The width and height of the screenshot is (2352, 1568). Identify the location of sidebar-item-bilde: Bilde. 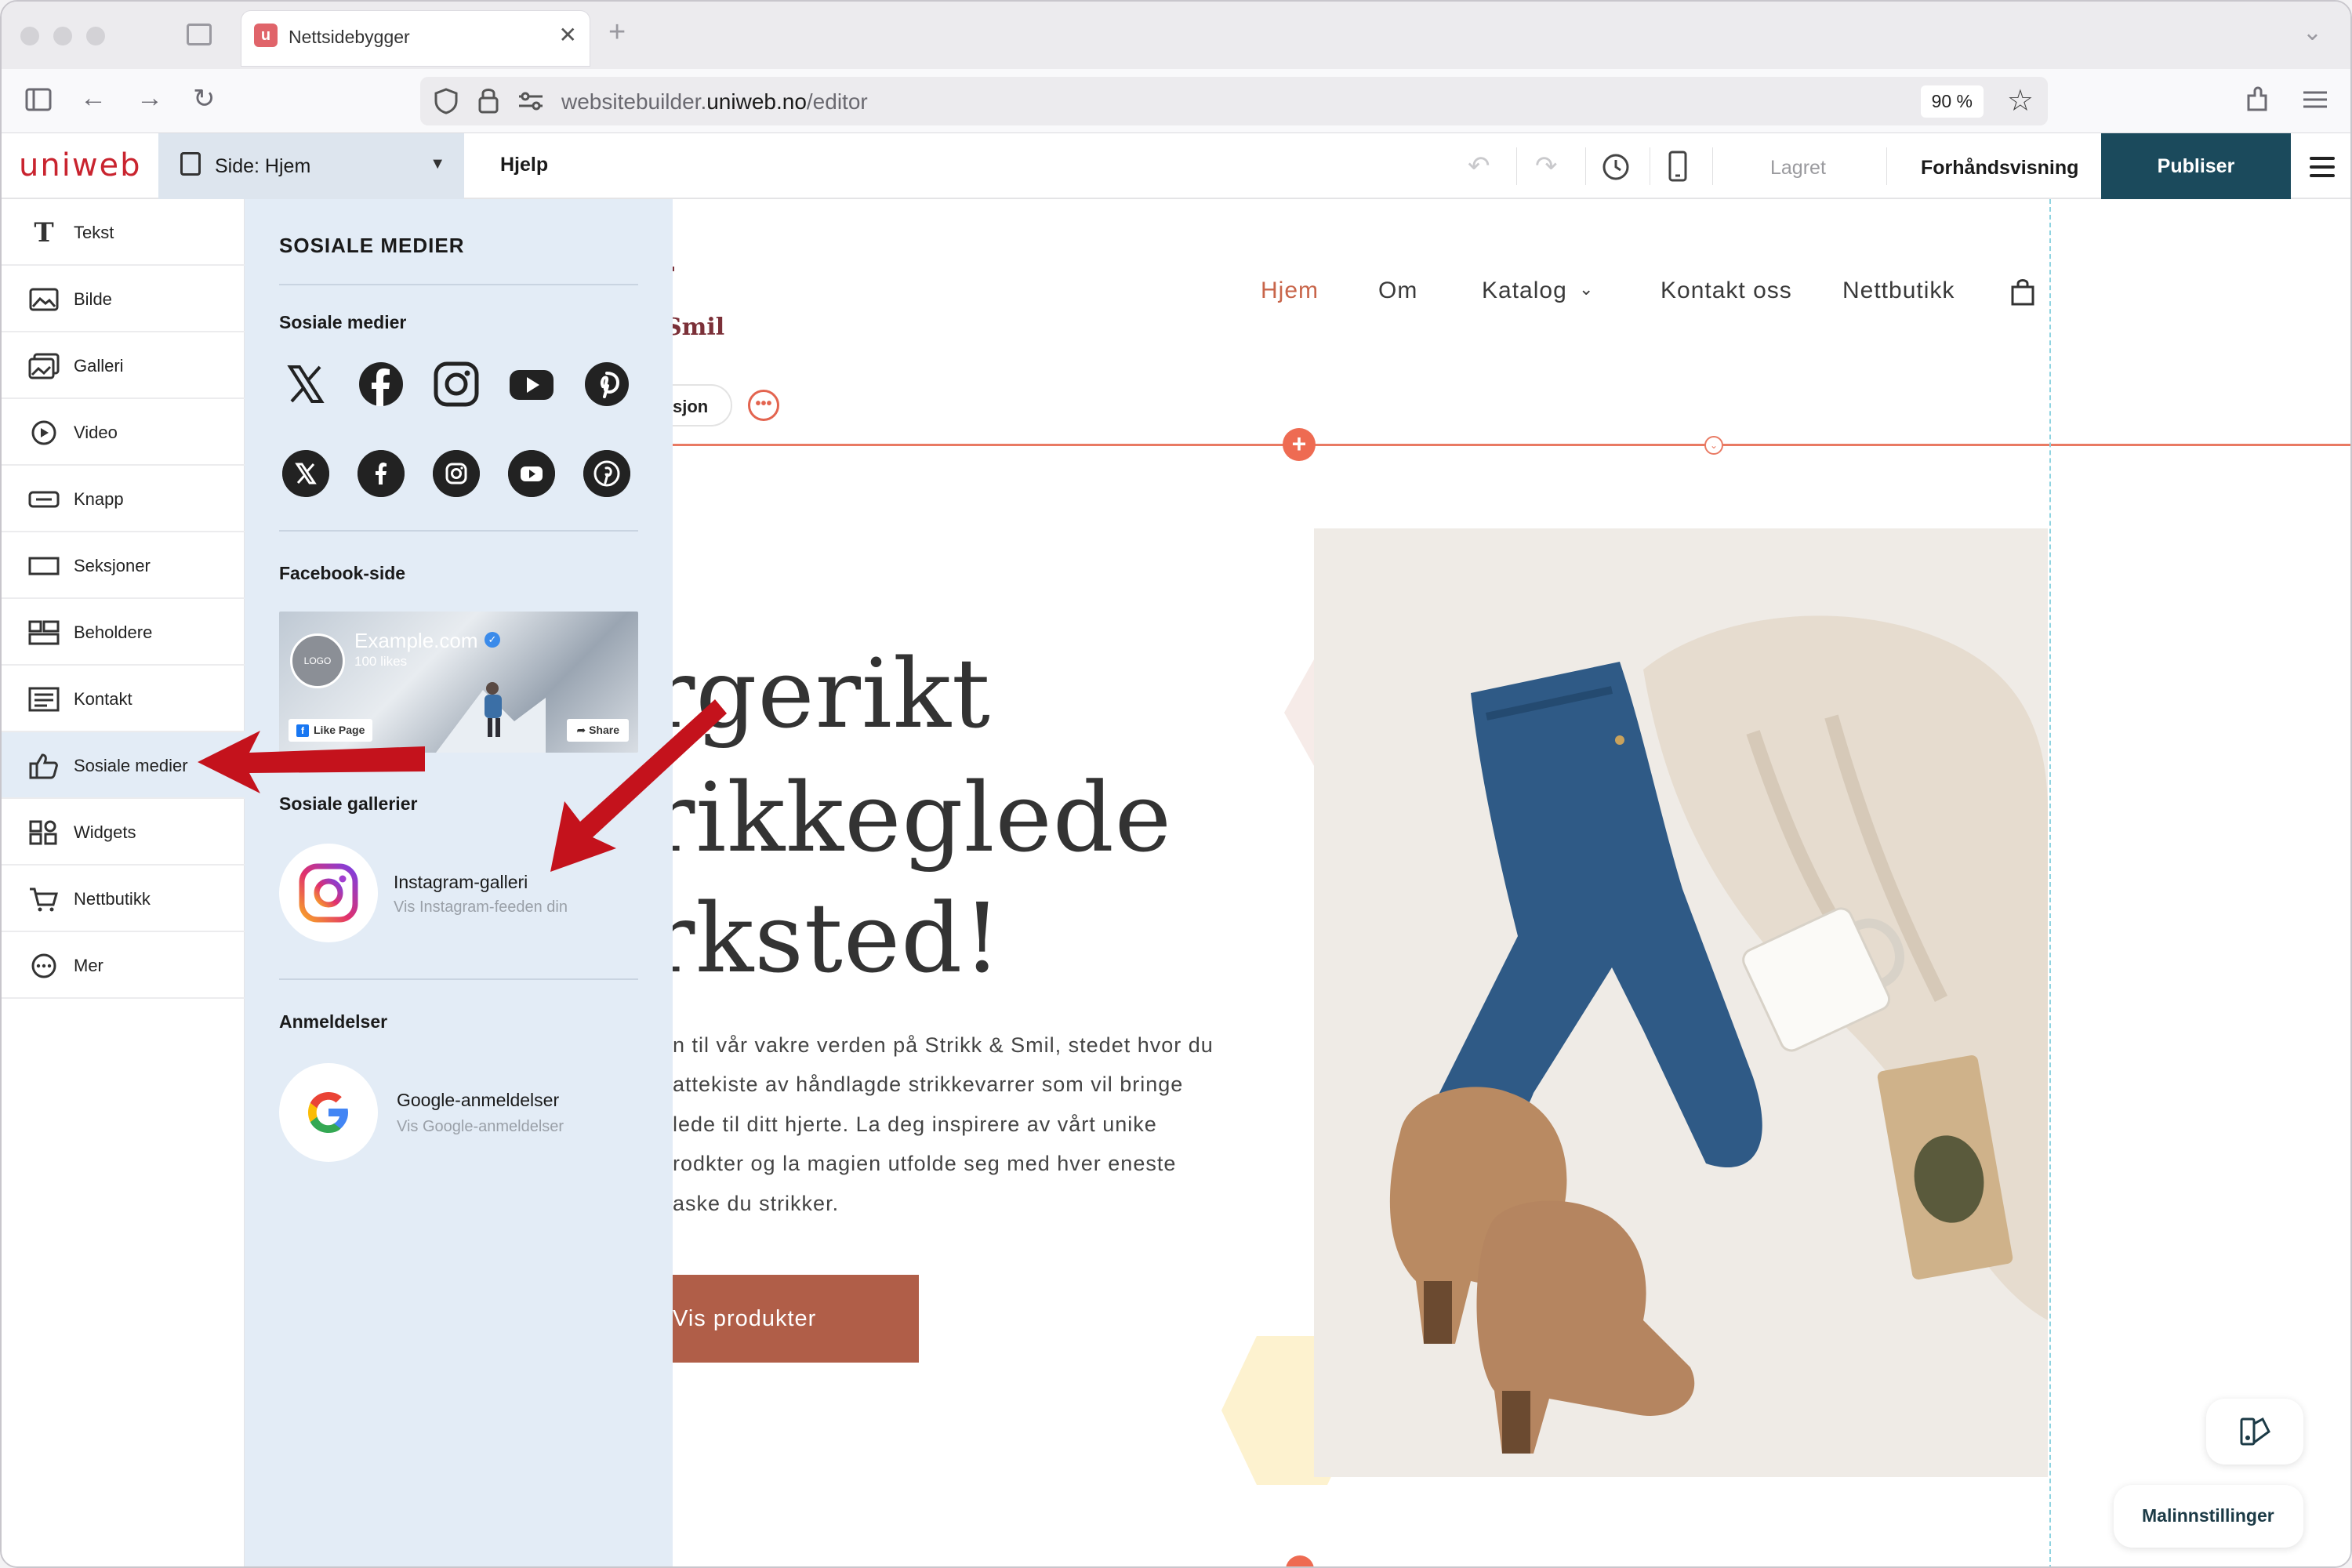
(123, 299).